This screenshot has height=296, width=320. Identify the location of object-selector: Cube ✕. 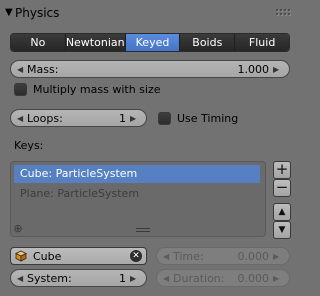
(78, 256).